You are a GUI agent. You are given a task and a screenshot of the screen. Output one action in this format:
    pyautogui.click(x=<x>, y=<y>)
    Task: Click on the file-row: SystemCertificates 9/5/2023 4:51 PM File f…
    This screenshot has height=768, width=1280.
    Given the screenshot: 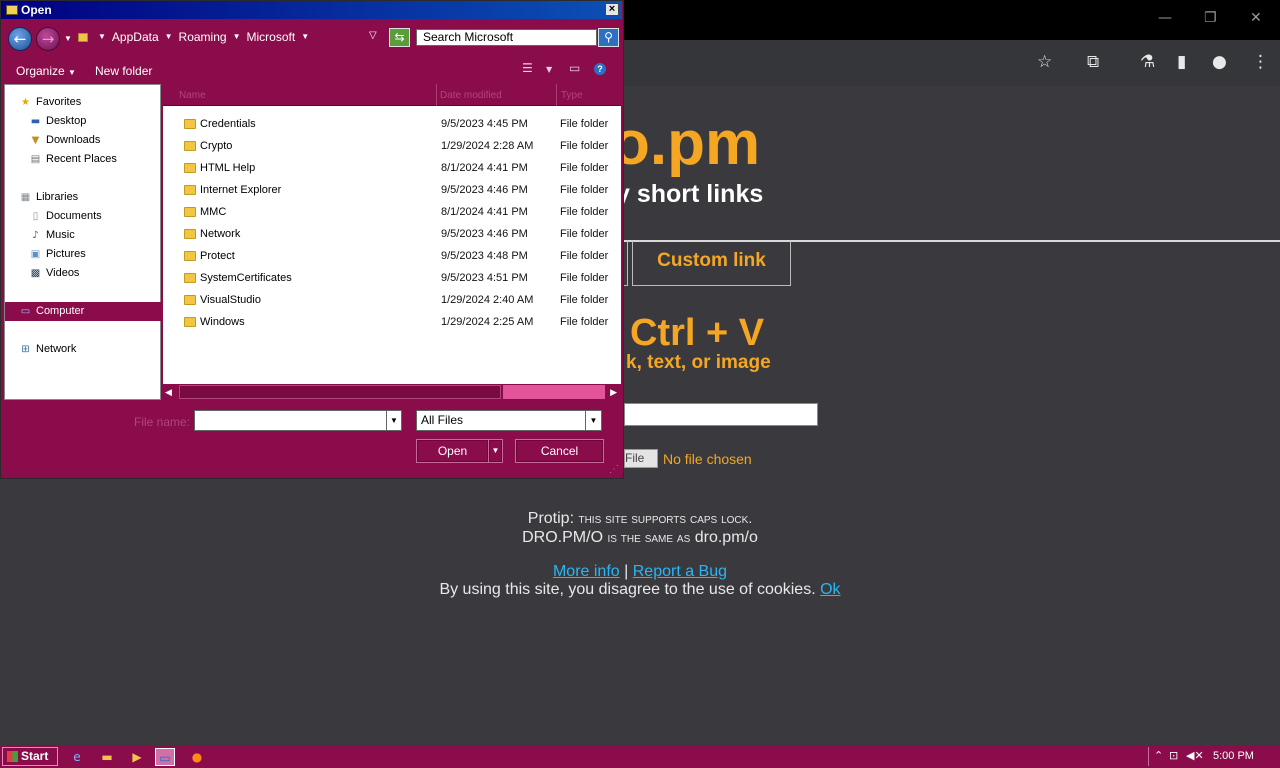 What is the action you would take?
    pyautogui.click(x=392, y=278)
    